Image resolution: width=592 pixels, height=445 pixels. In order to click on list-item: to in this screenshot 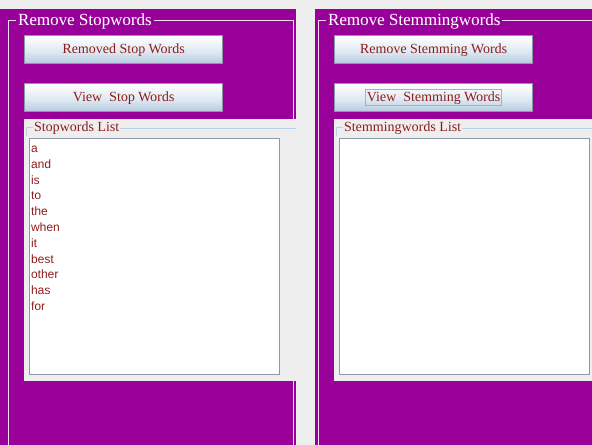, I will do `click(36, 196)`.